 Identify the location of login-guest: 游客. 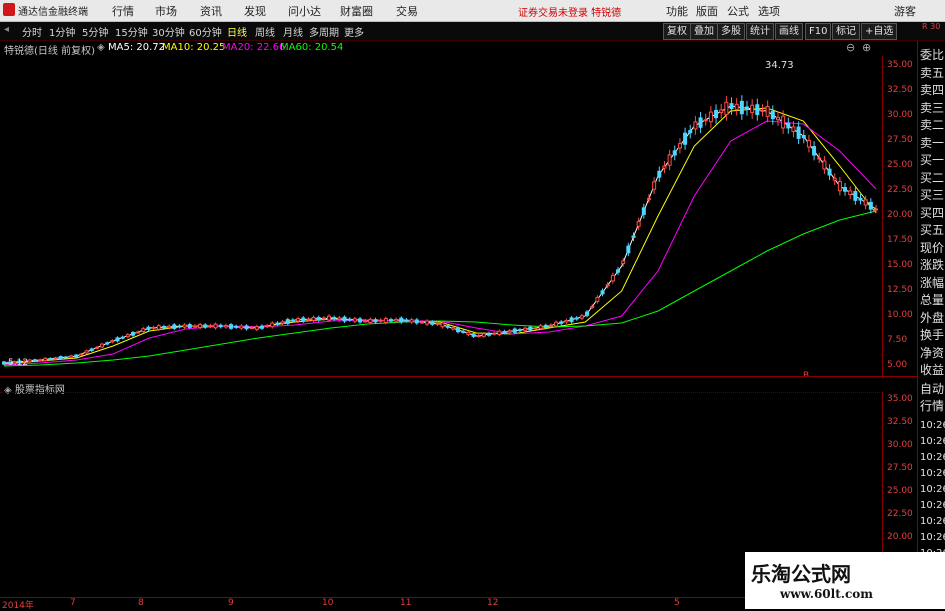
(905, 11).